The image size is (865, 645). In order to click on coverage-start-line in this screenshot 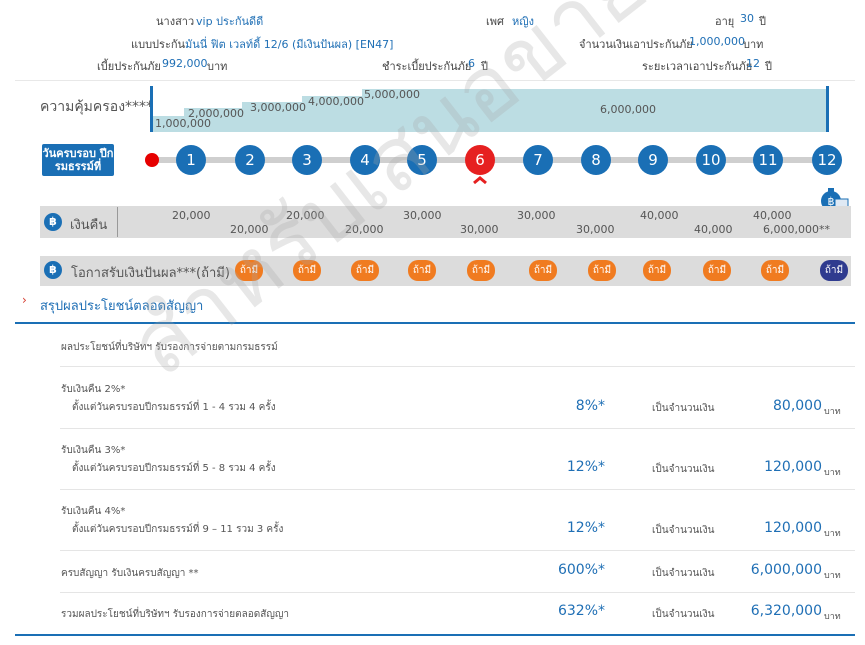, I will do `click(151, 109)`.